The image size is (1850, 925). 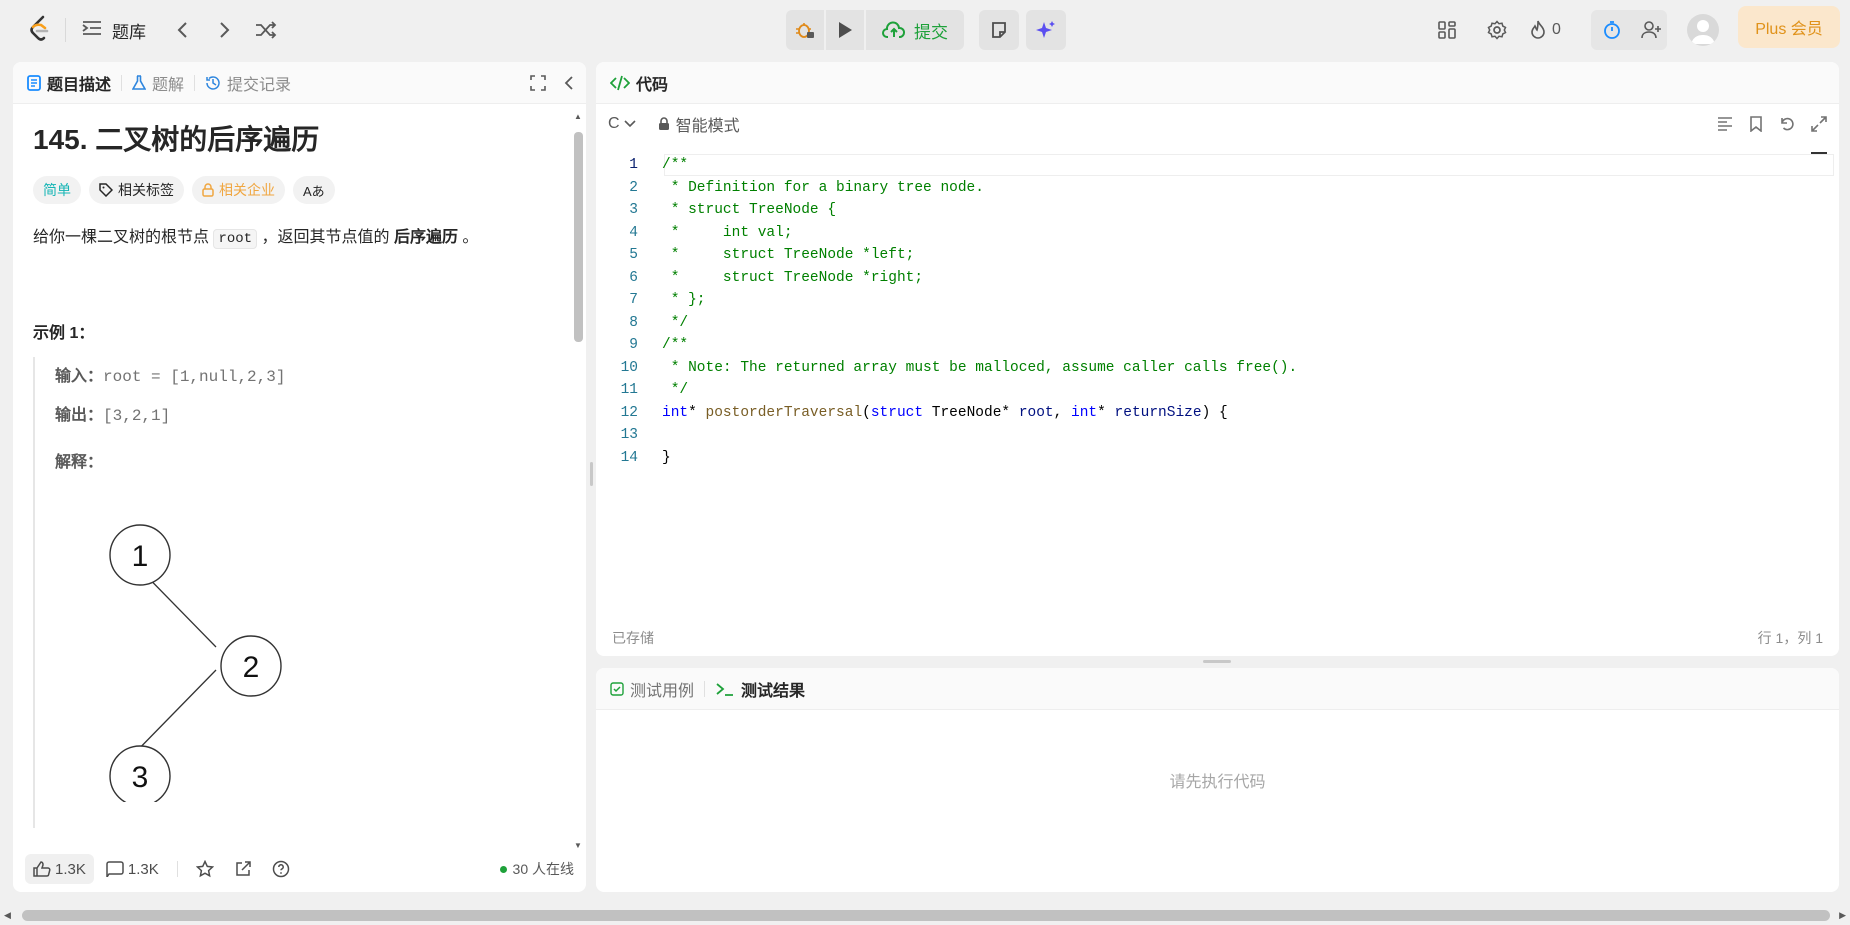 What do you see at coordinates (59, 869) in the screenshot?
I see `like-button: 1.3K` at bounding box center [59, 869].